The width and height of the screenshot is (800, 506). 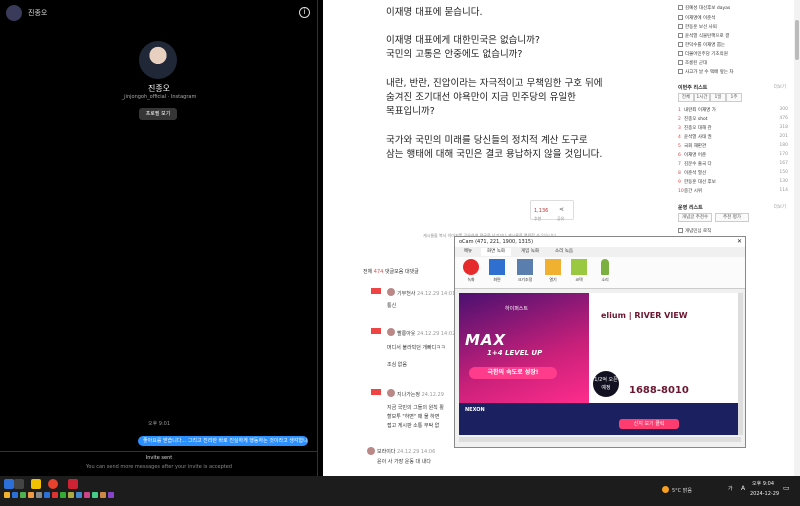 I want to click on tab-1h: 1시간, so click(x=702, y=97).